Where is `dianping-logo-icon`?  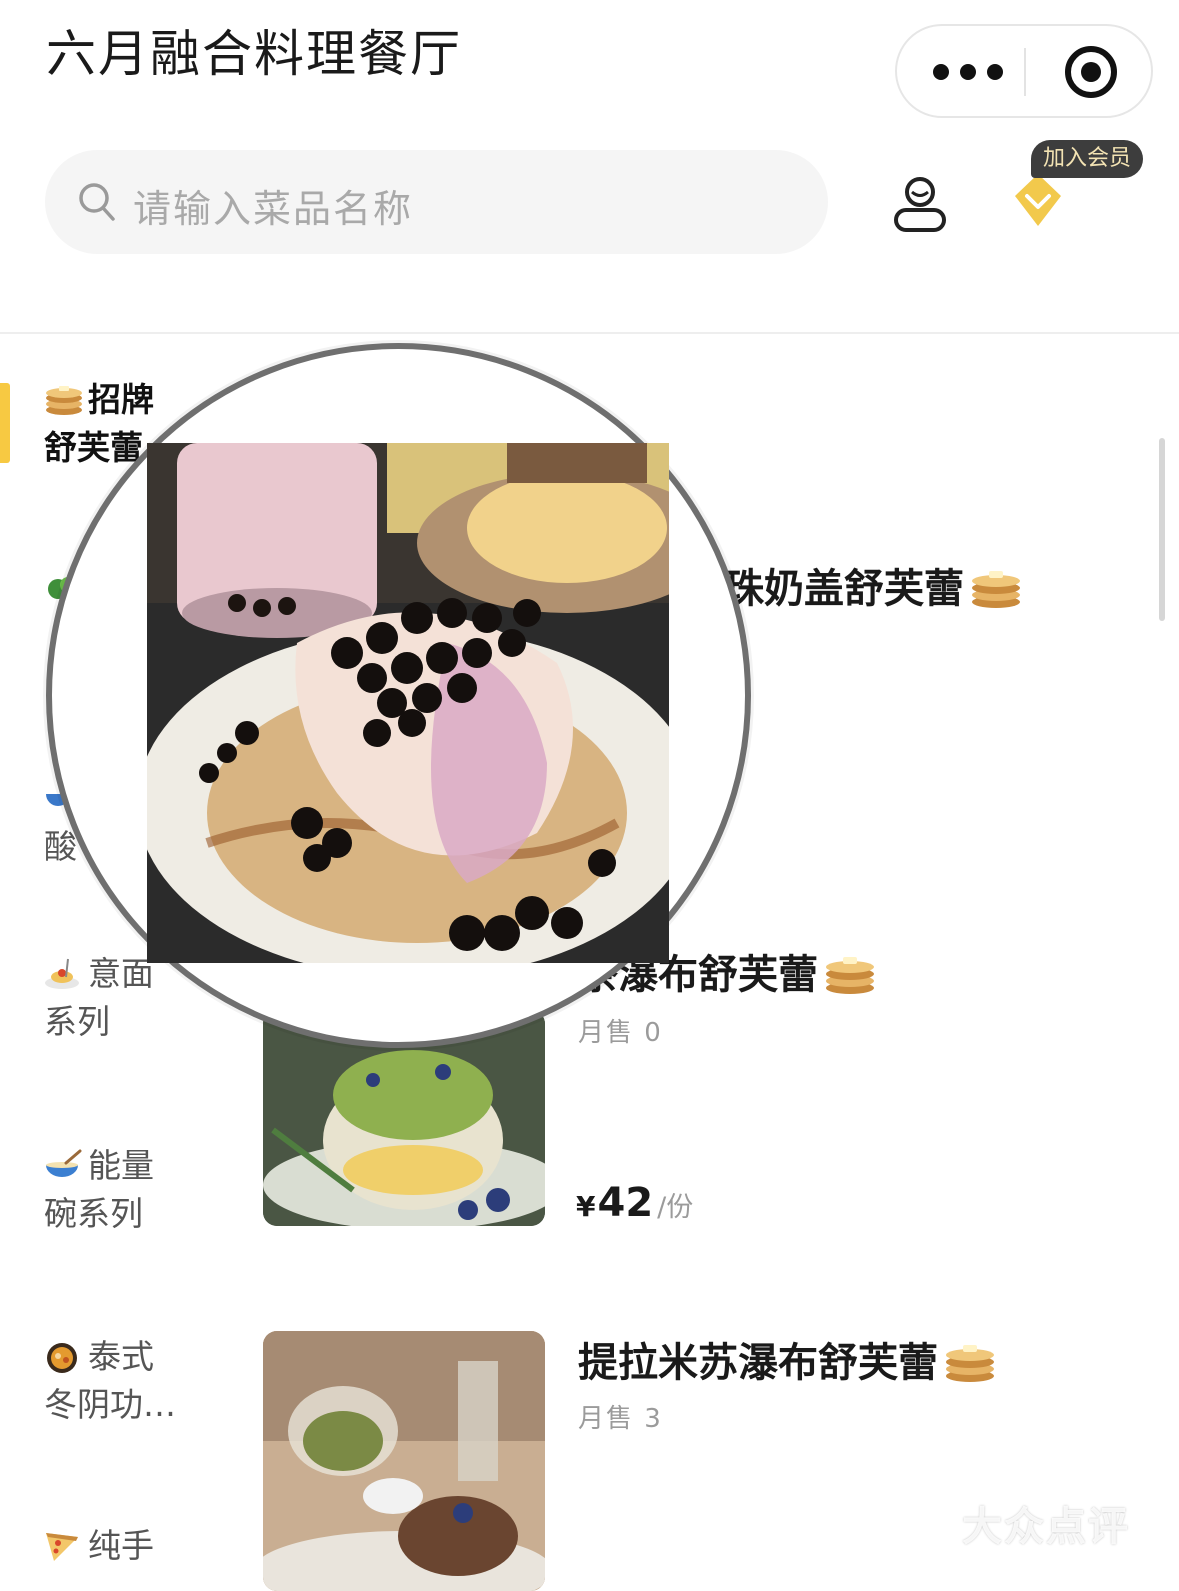
dianping-logo-icon is located at coordinates (933, 1526).